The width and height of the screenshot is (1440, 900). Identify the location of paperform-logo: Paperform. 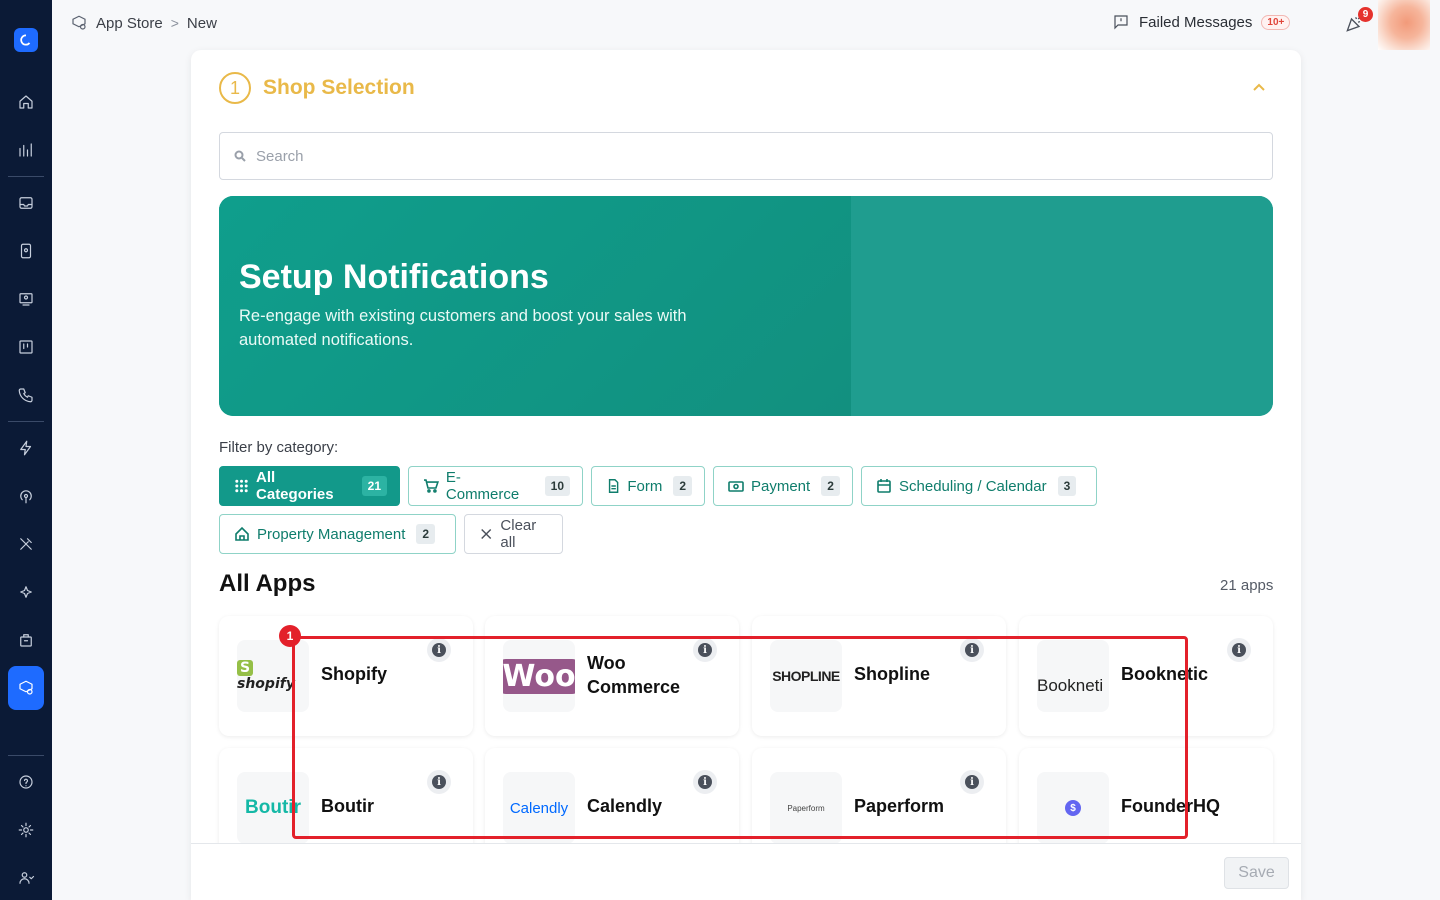
(806, 808).